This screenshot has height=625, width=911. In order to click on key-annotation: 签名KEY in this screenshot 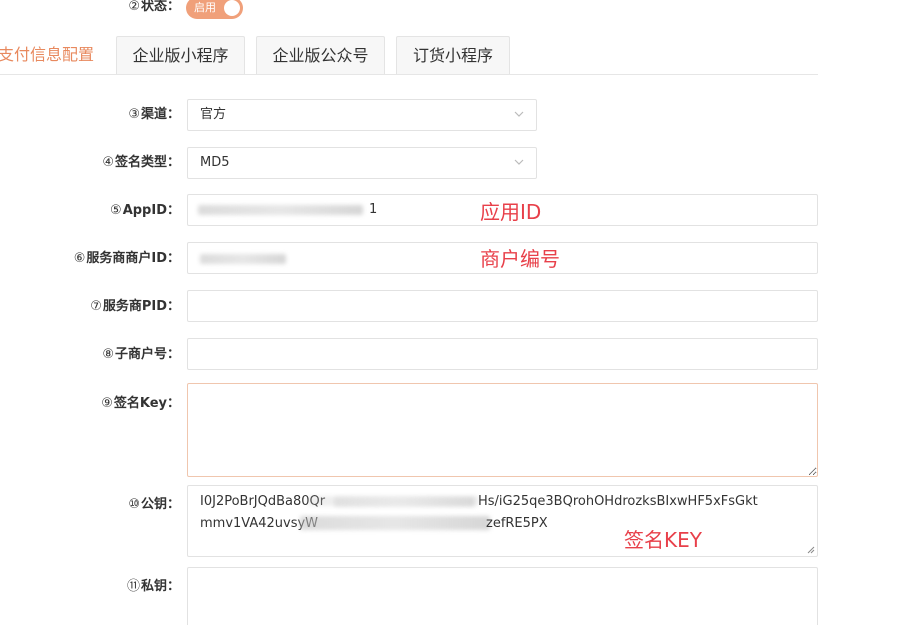, I will do `click(663, 540)`.